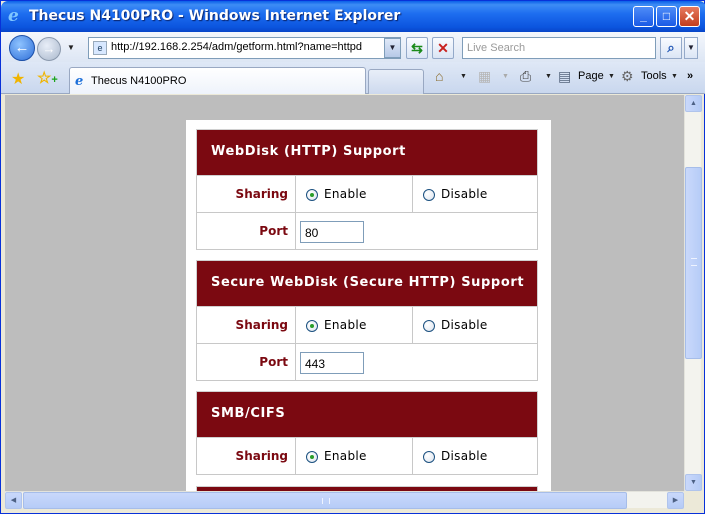 The width and height of the screenshot is (705, 514). What do you see at coordinates (217, 80) in the screenshot?
I see `tab-thecus: e Thecus N4100PRO` at bounding box center [217, 80].